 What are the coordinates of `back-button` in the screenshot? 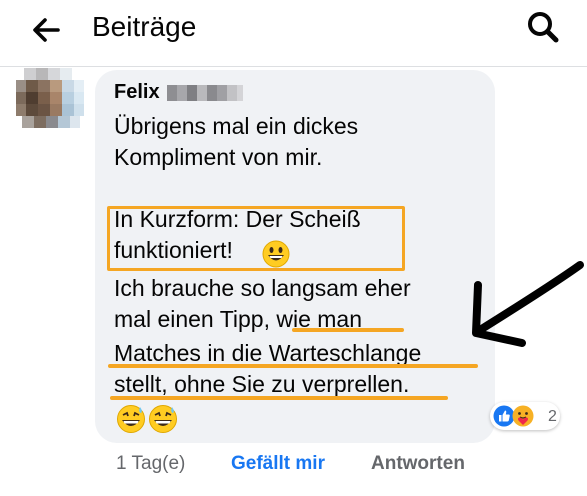 It's located at (46, 30).